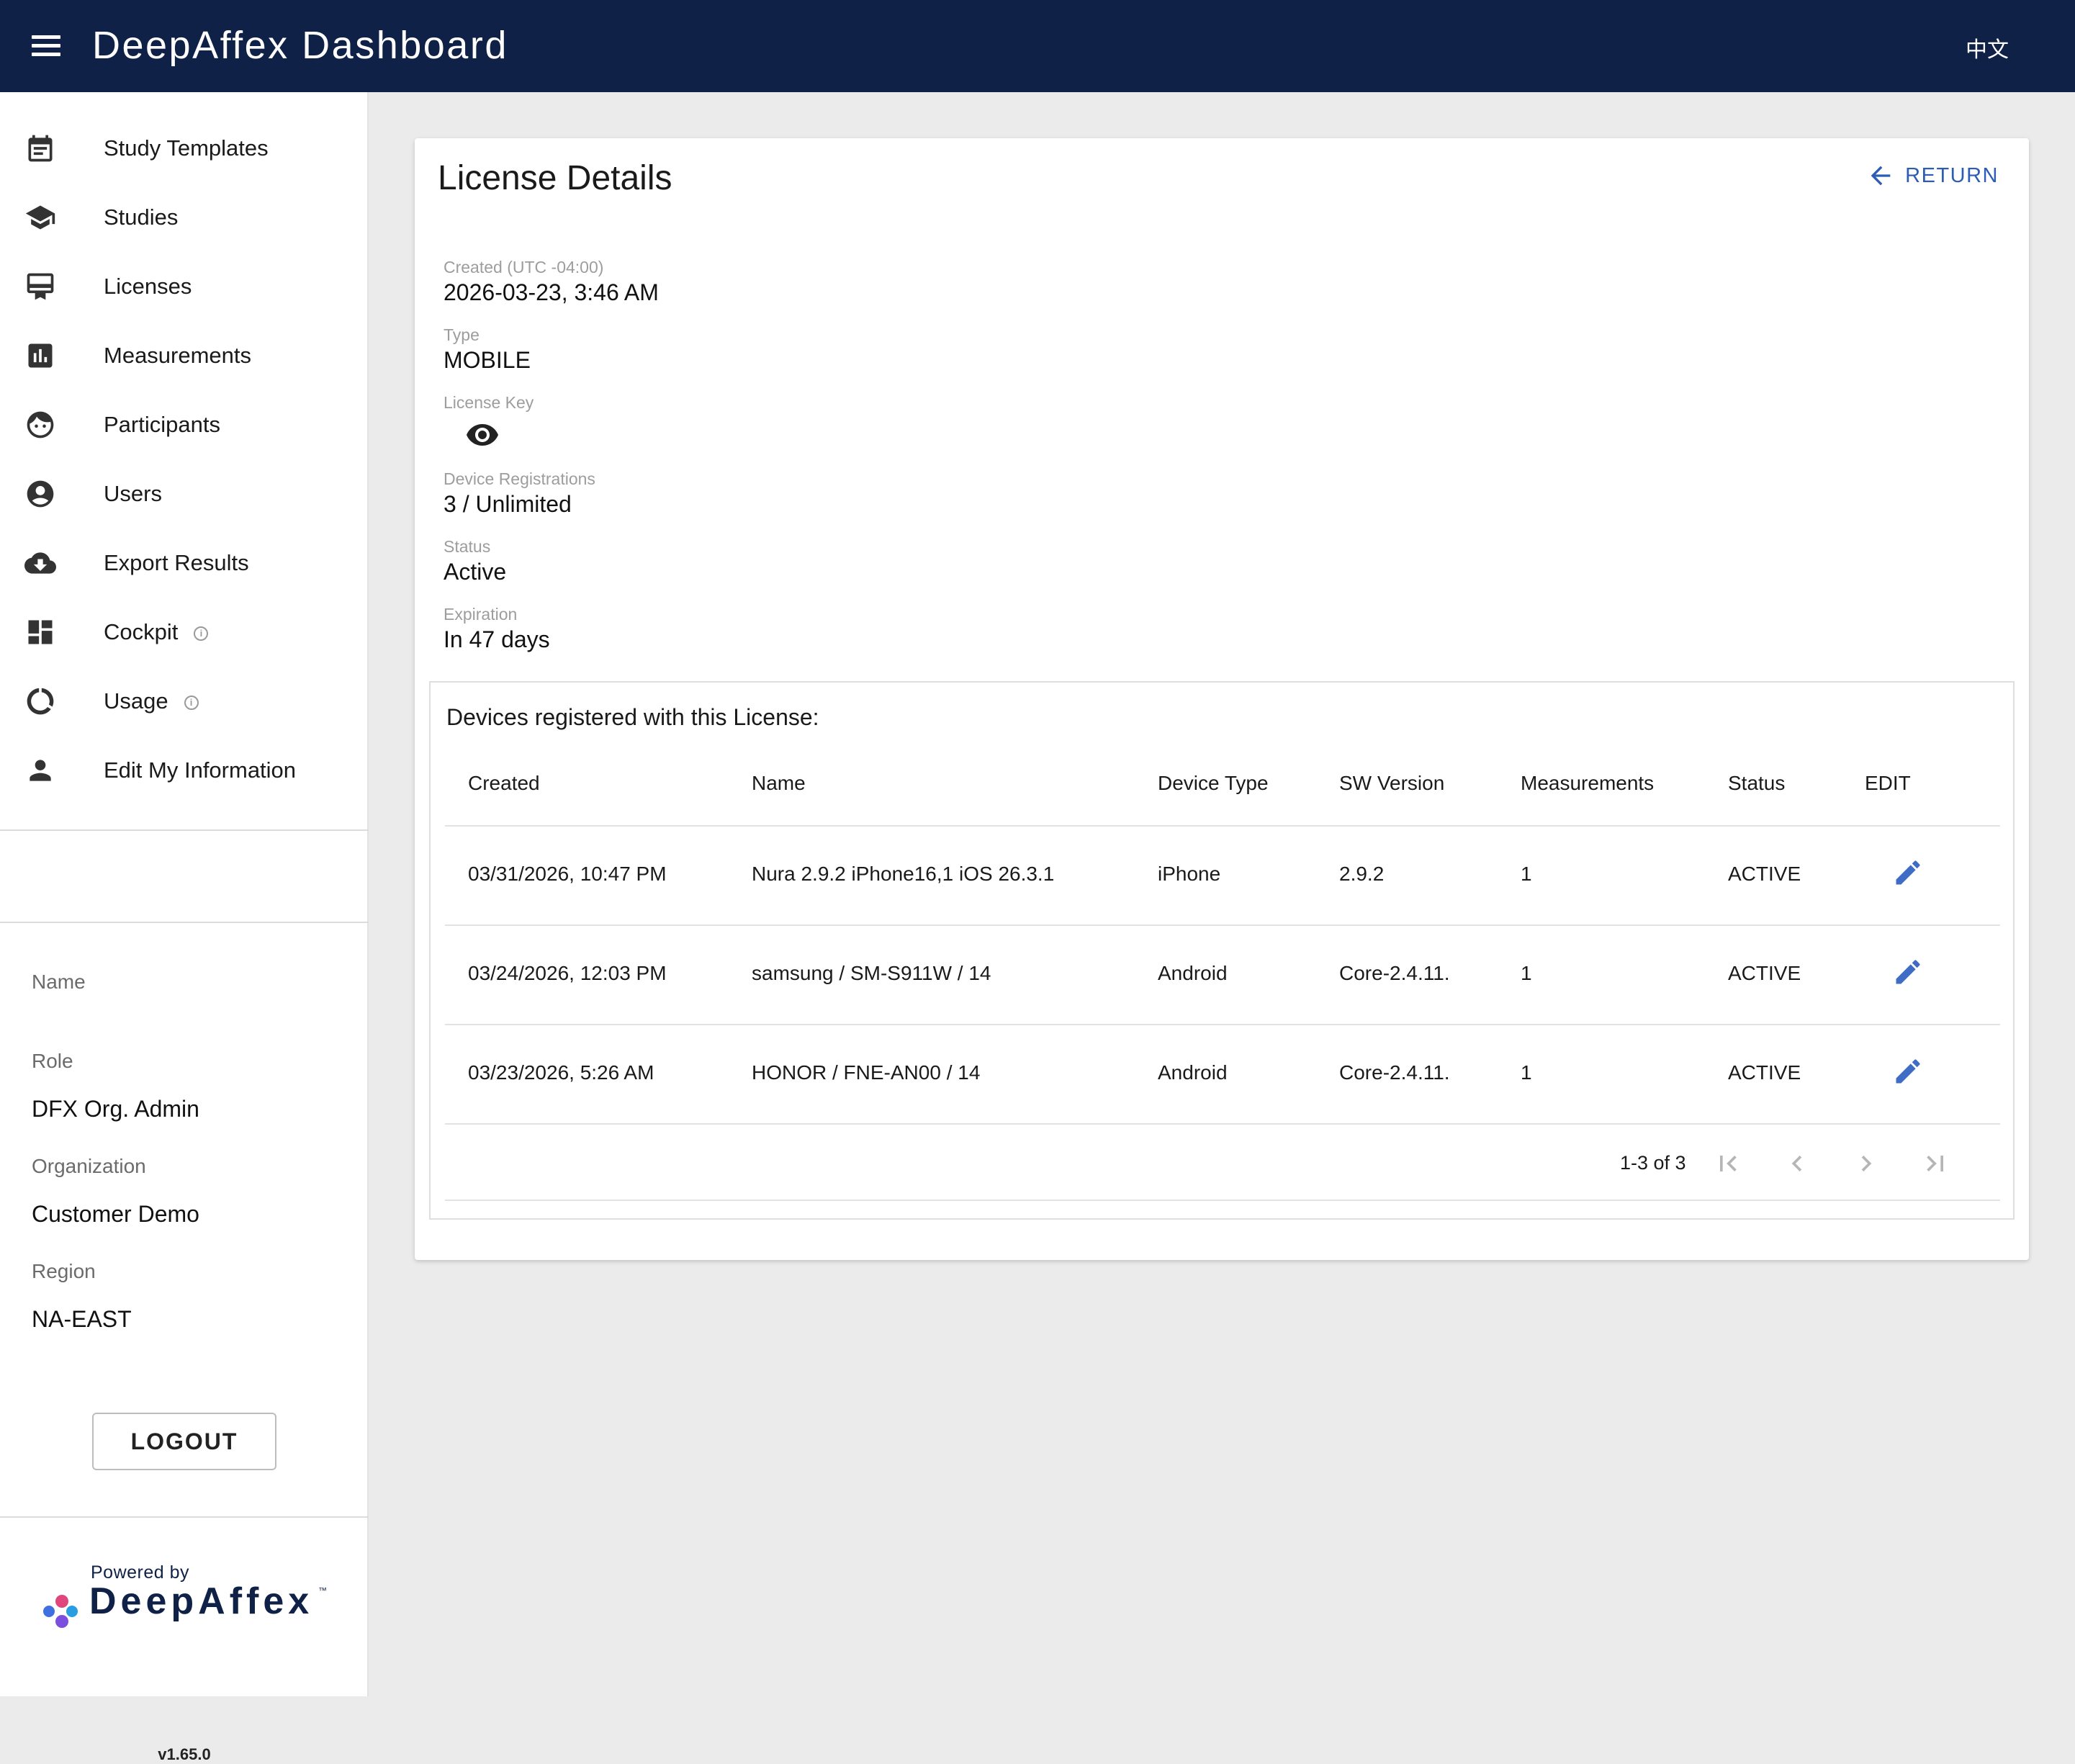 Image resolution: width=2075 pixels, height=1764 pixels. I want to click on first-page-icon, so click(1728, 1163).